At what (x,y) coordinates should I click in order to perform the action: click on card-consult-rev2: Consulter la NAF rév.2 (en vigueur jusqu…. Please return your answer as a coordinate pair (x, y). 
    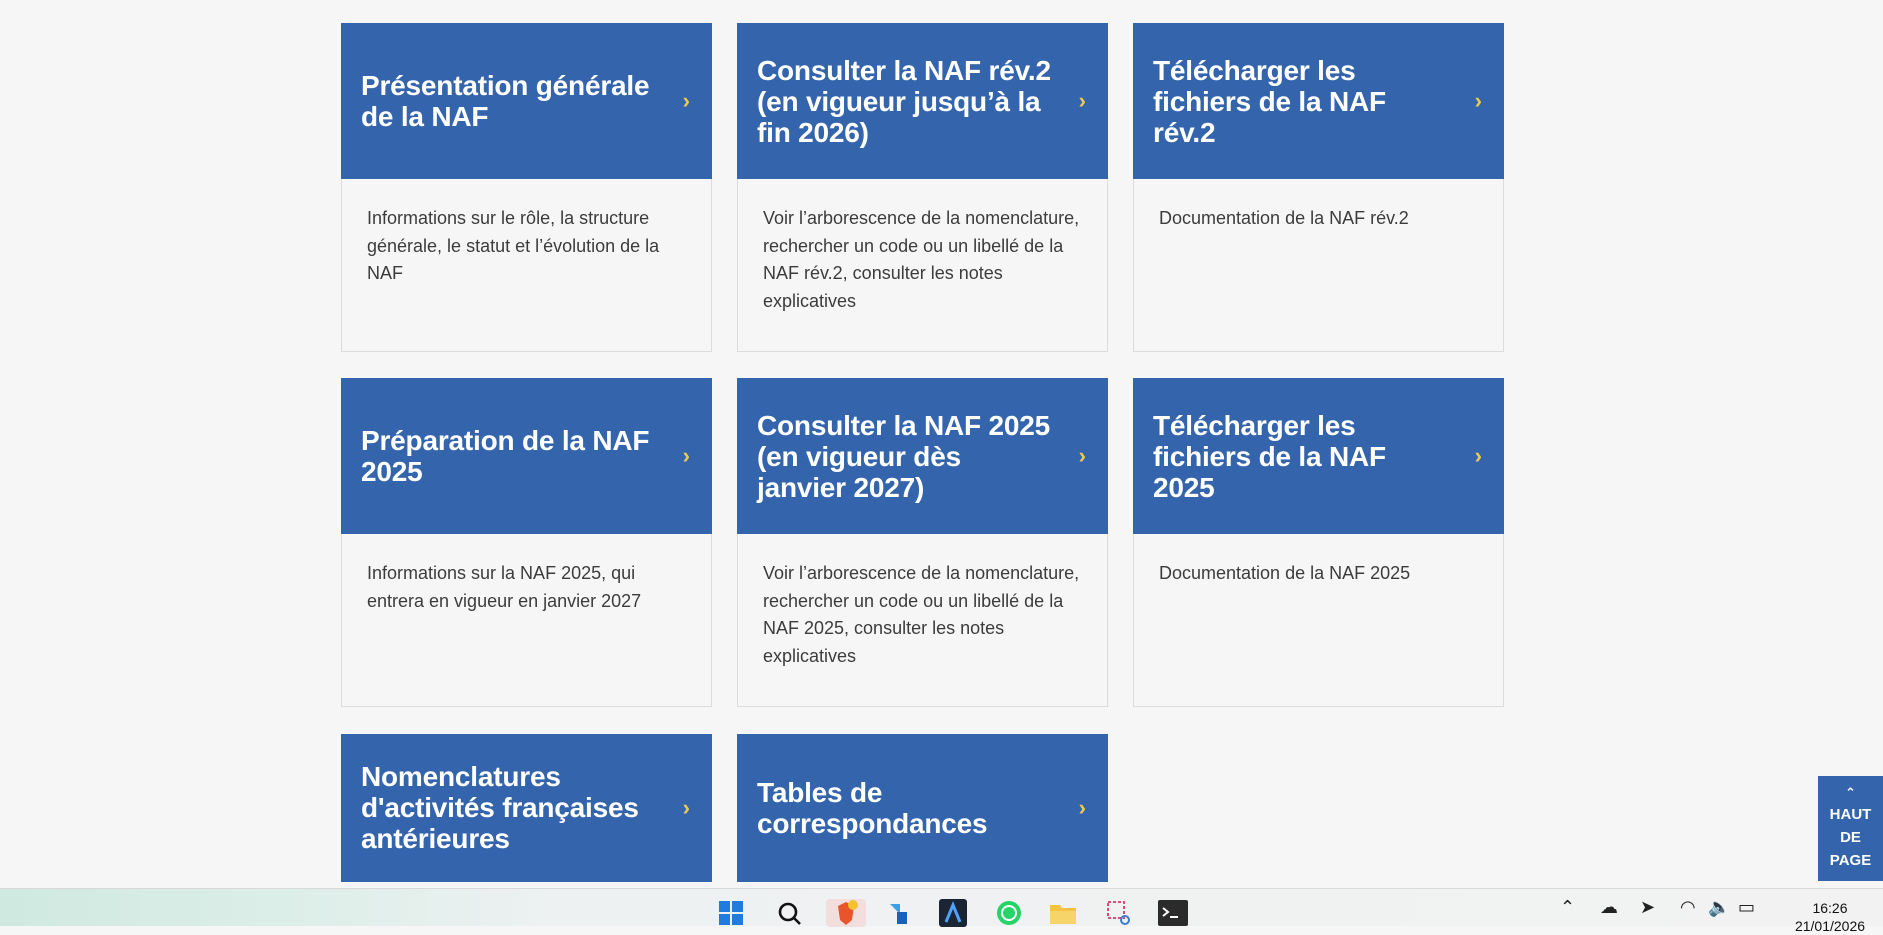
    Looking at the image, I should click on (922, 188).